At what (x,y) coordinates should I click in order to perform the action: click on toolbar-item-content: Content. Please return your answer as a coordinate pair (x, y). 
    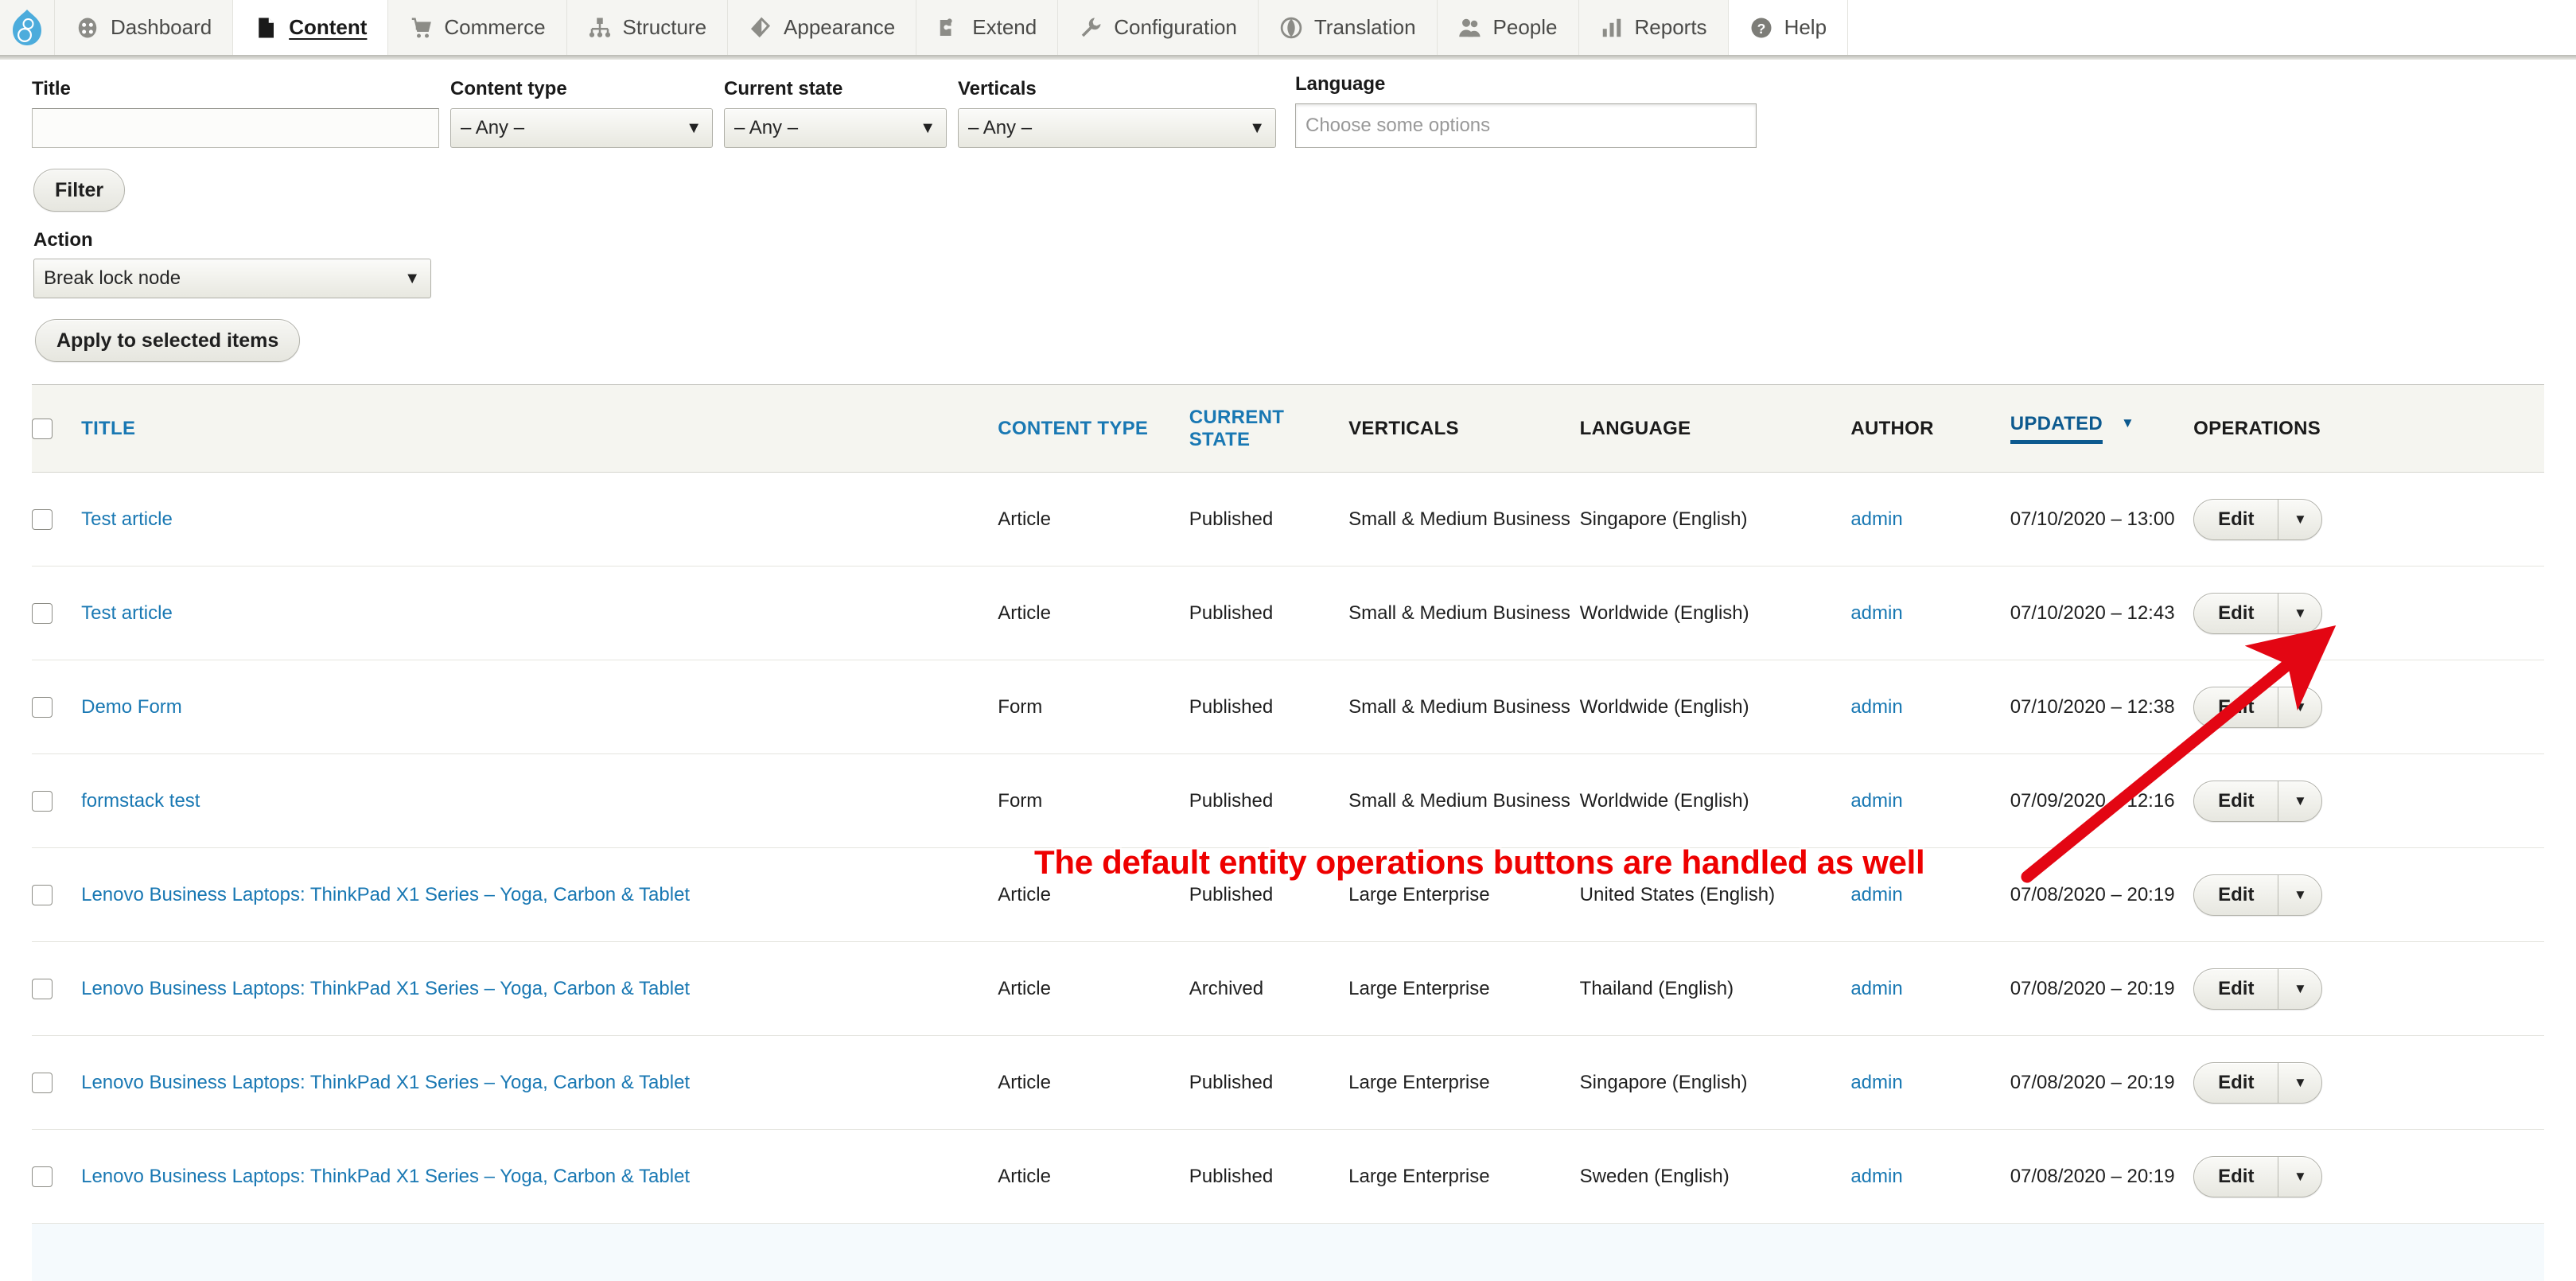
    Looking at the image, I should click on (310, 27).